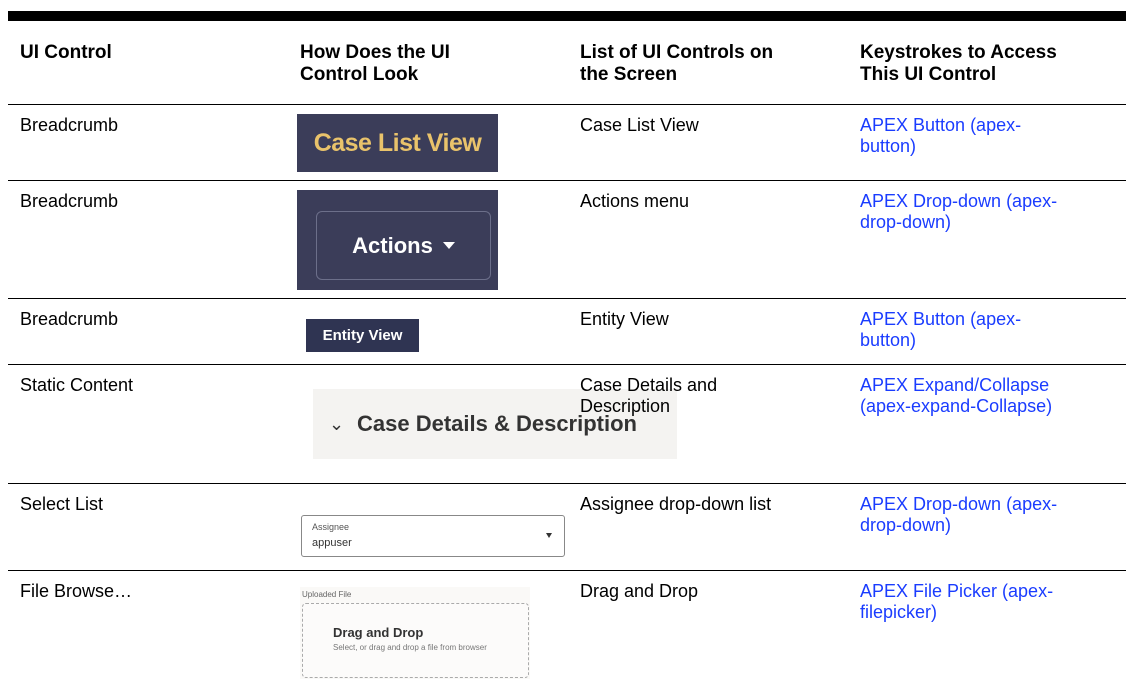  Describe the element at coordinates (433, 536) in the screenshot. I see `assignee-select-sample: Assignee appuser` at that location.